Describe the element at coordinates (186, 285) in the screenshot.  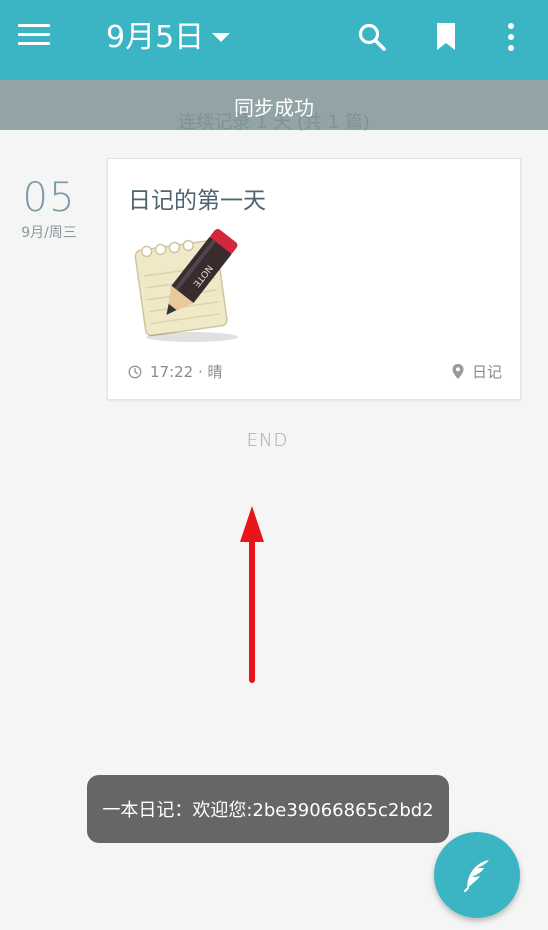
I see `notepad-pencil-icon: NOTE` at that location.